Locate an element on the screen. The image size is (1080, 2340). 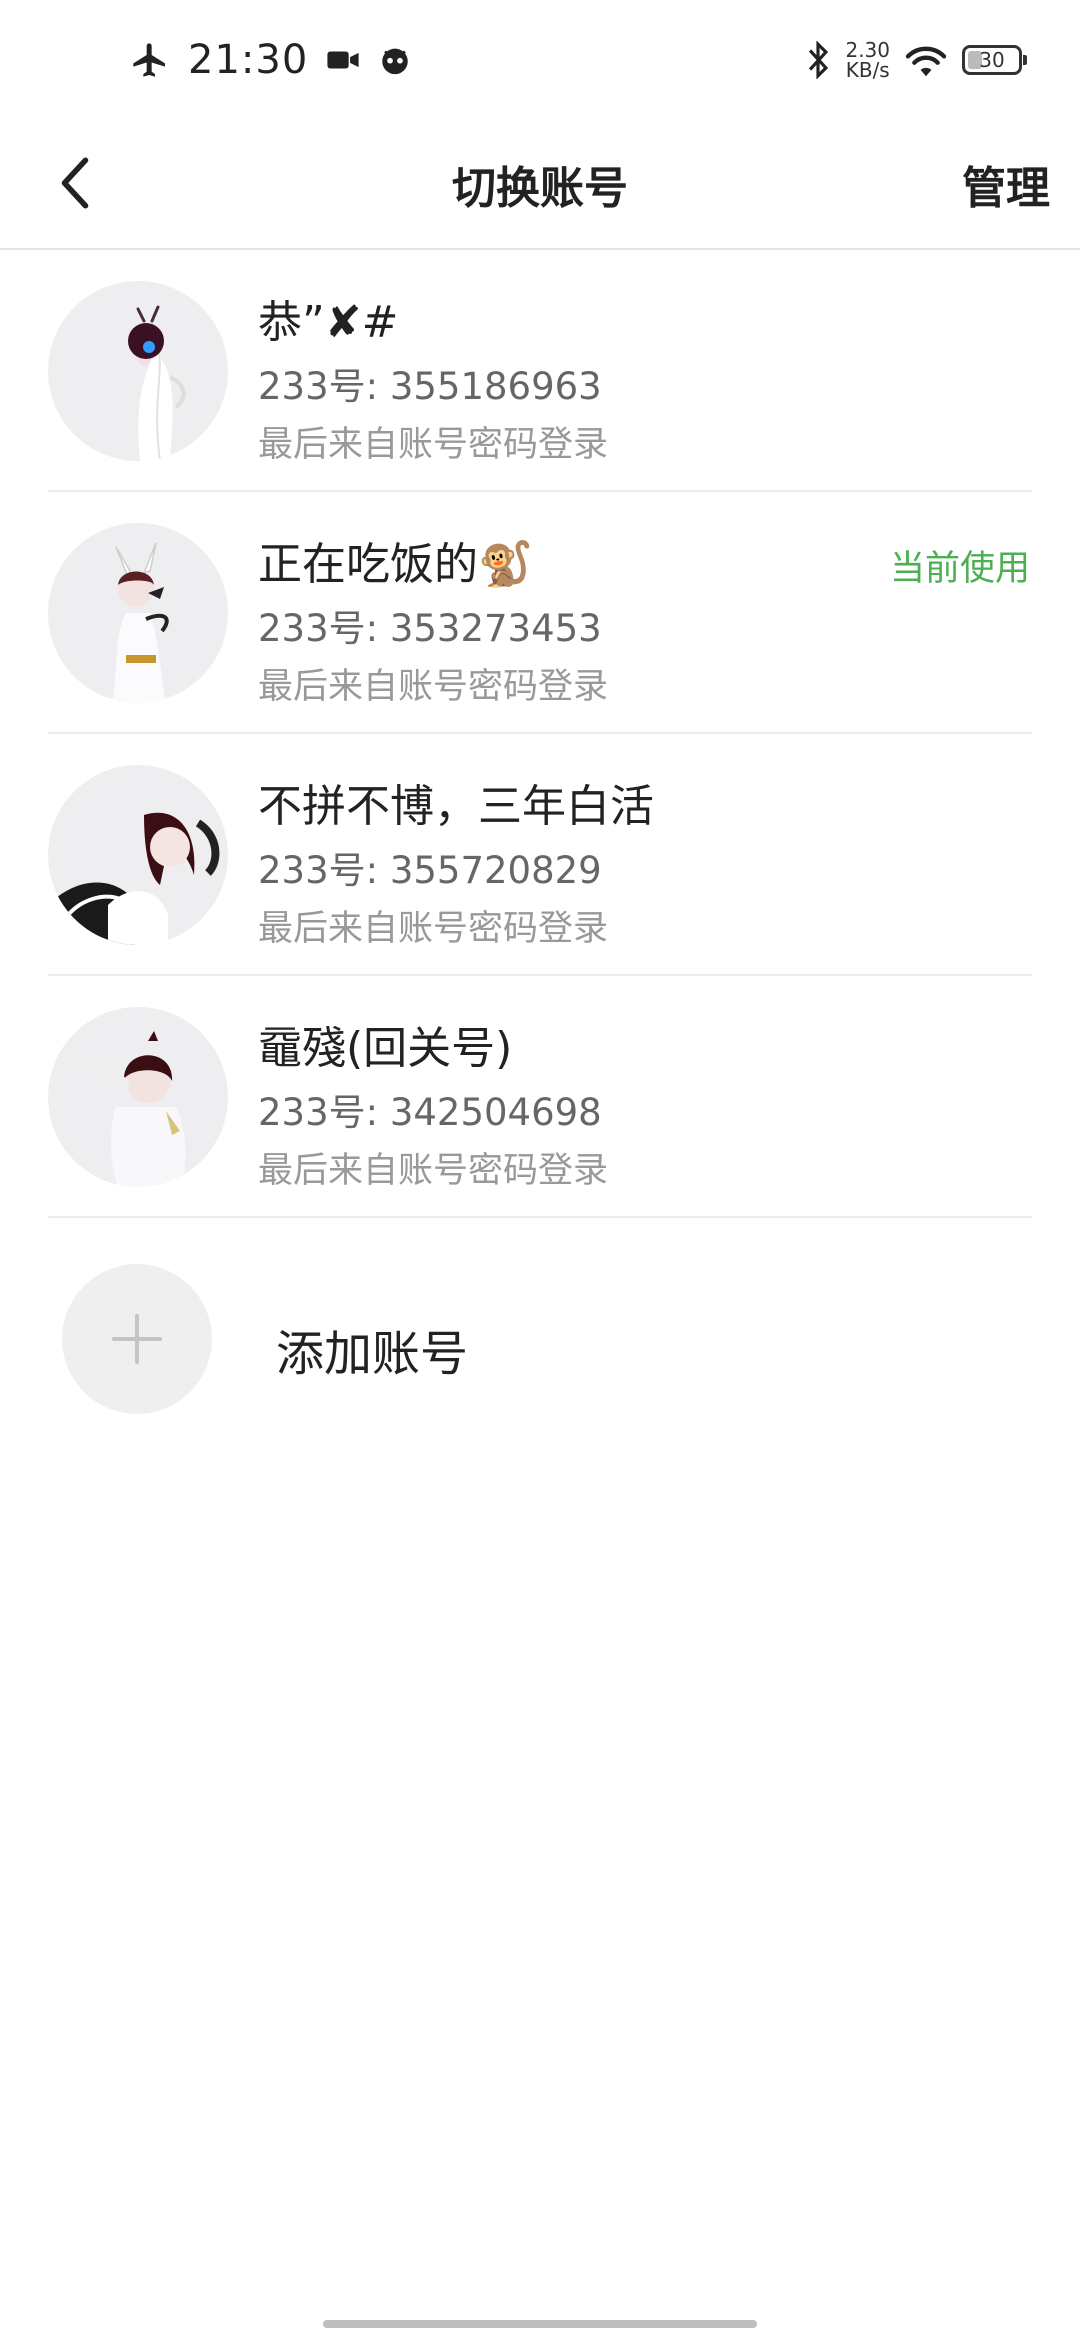
wifi-icon is located at coordinates (926, 61).